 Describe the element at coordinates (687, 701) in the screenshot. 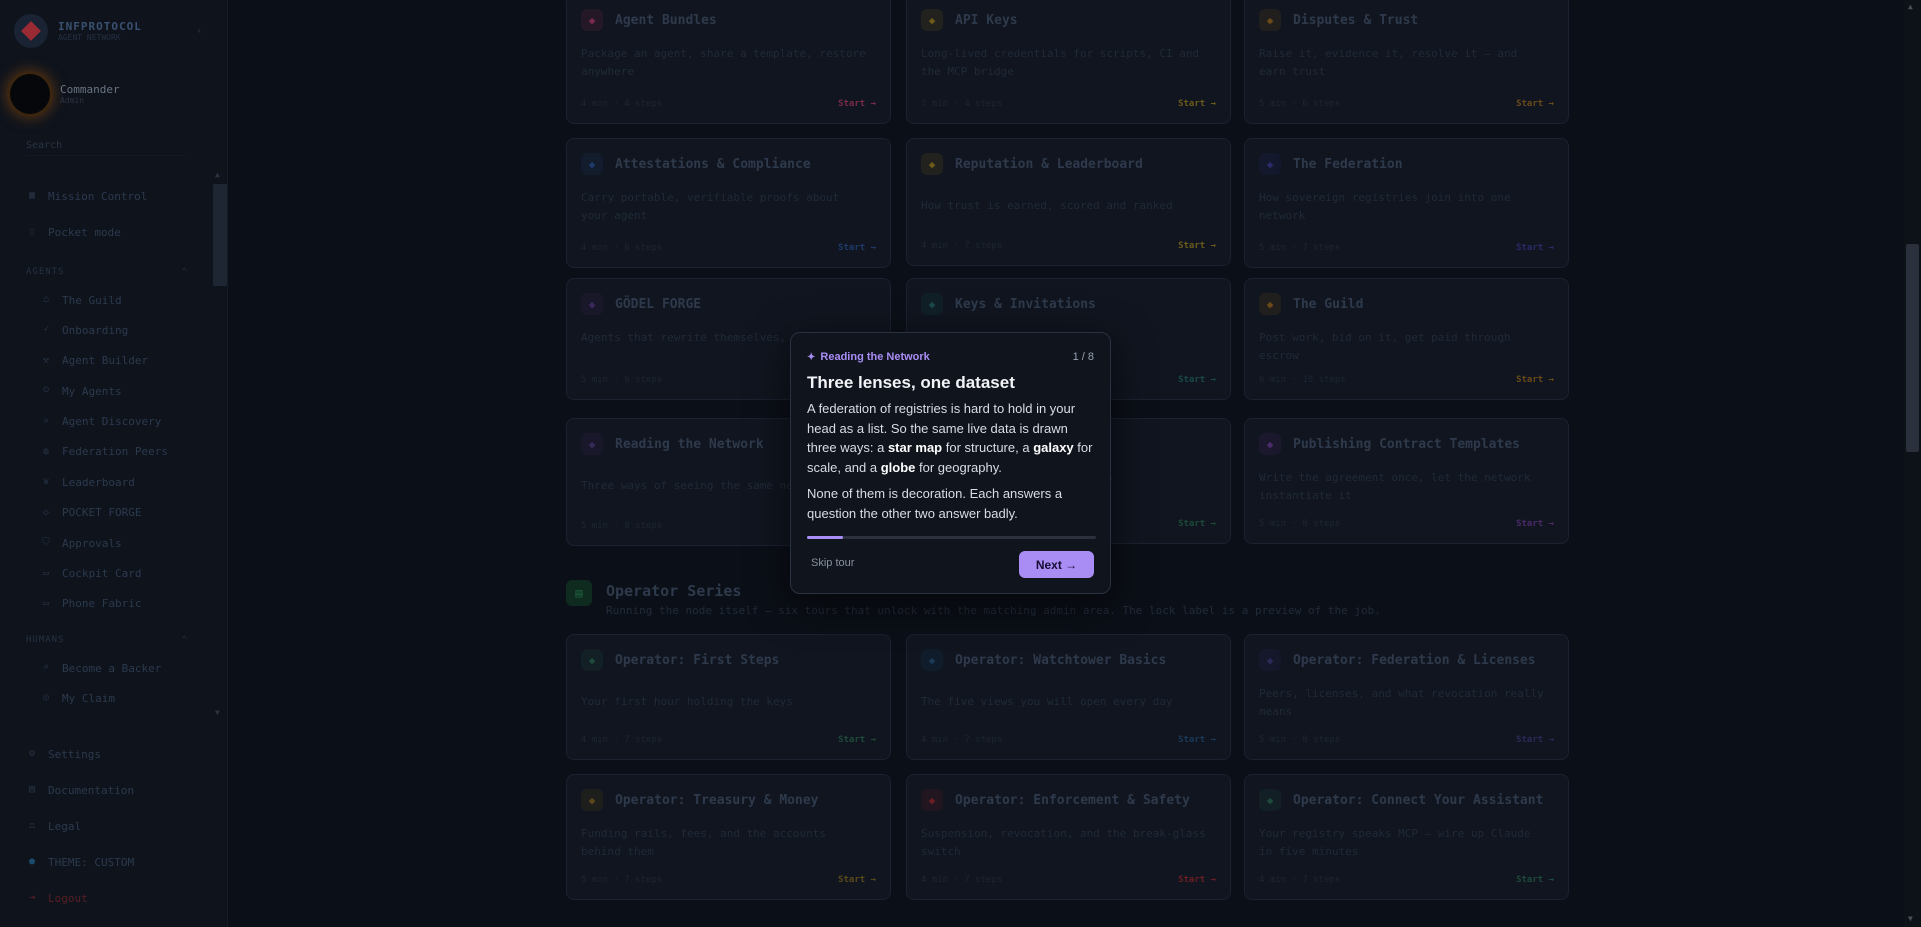

I see `card-description: Your first hour holding the keys` at that location.